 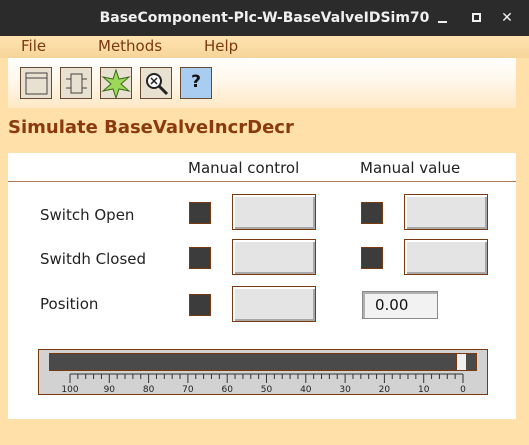 I want to click on switch-open-value-button, so click(x=446, y=212).